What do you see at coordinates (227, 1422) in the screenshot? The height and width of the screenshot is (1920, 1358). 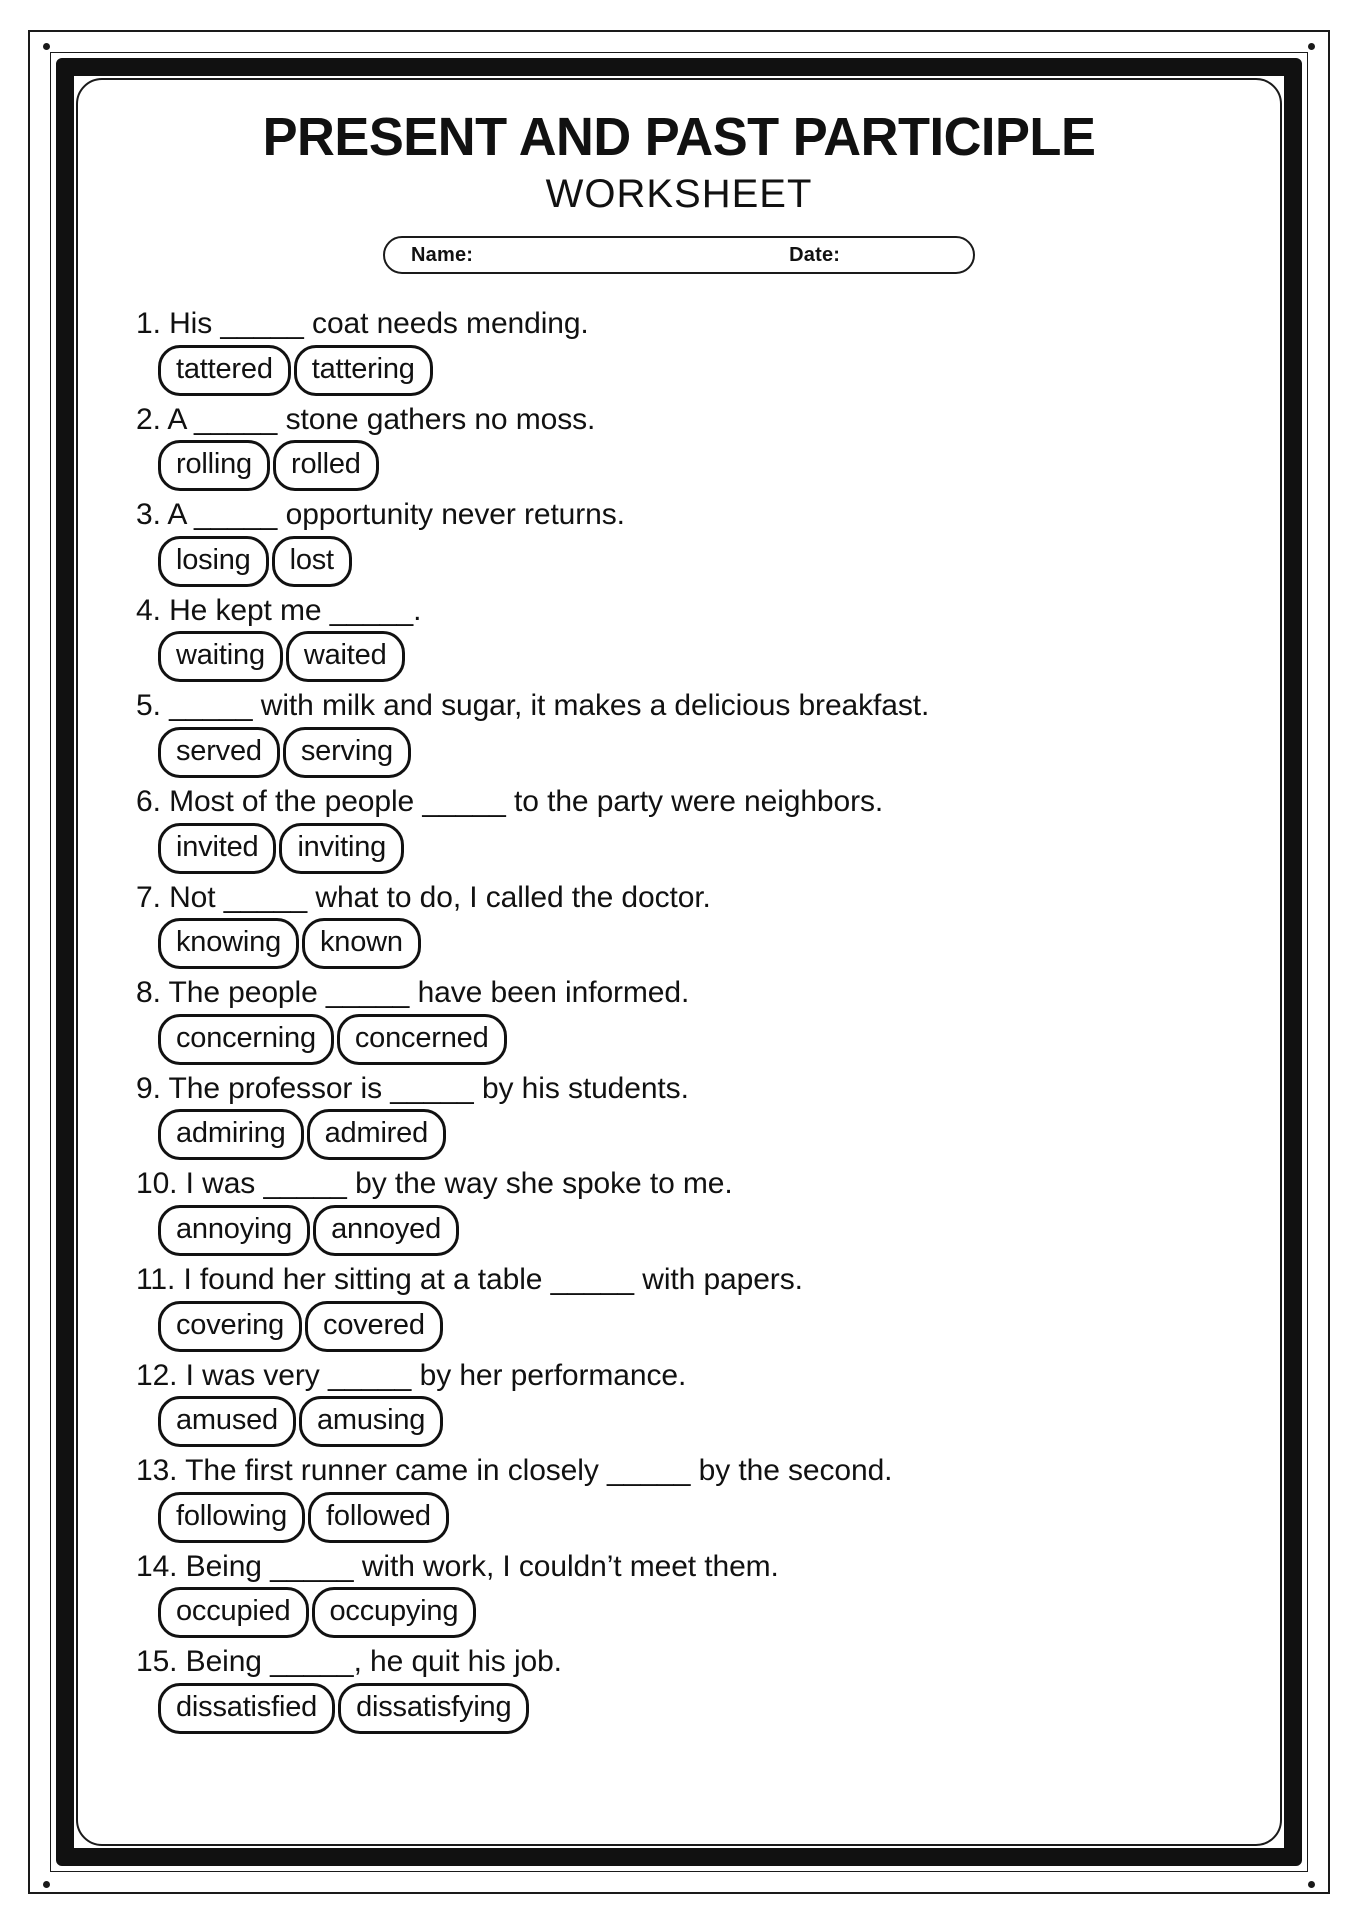 I see `choice-option: amused` at bounding box center [227, 1422].